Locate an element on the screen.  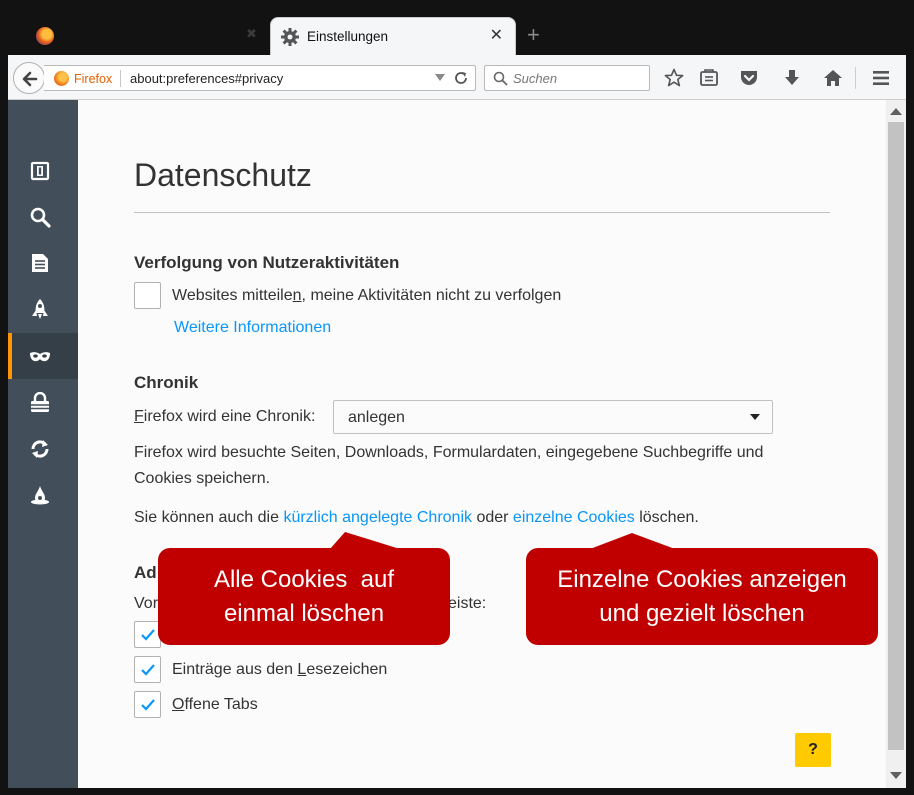
history-mode-select: anlegen is located at coordinates (553, 417).